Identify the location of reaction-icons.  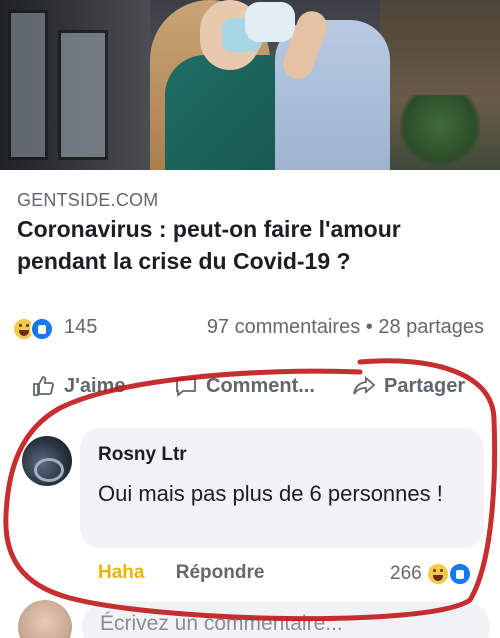
(33, 329).